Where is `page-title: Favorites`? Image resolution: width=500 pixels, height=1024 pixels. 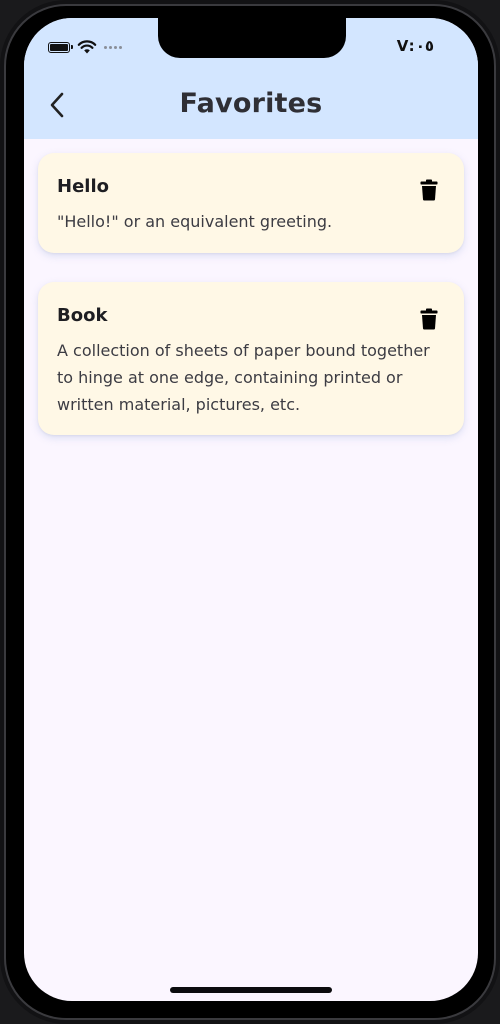
page-title: Favorites is located at coordinates (251, 103).